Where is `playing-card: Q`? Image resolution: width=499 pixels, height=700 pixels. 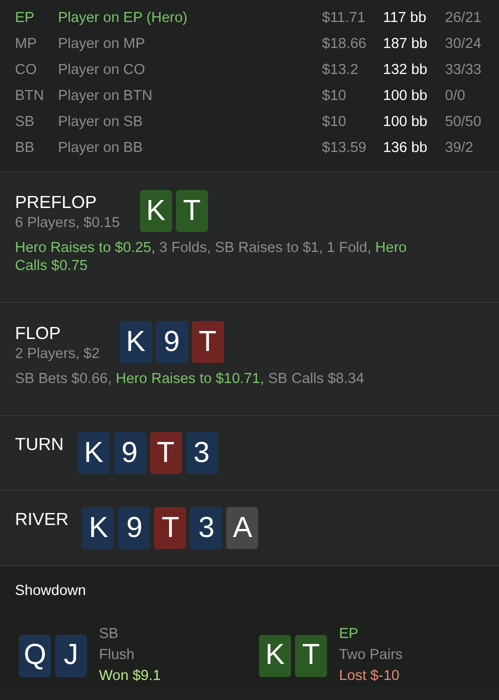 playing-card: Q is located at coordinates (35, 655).